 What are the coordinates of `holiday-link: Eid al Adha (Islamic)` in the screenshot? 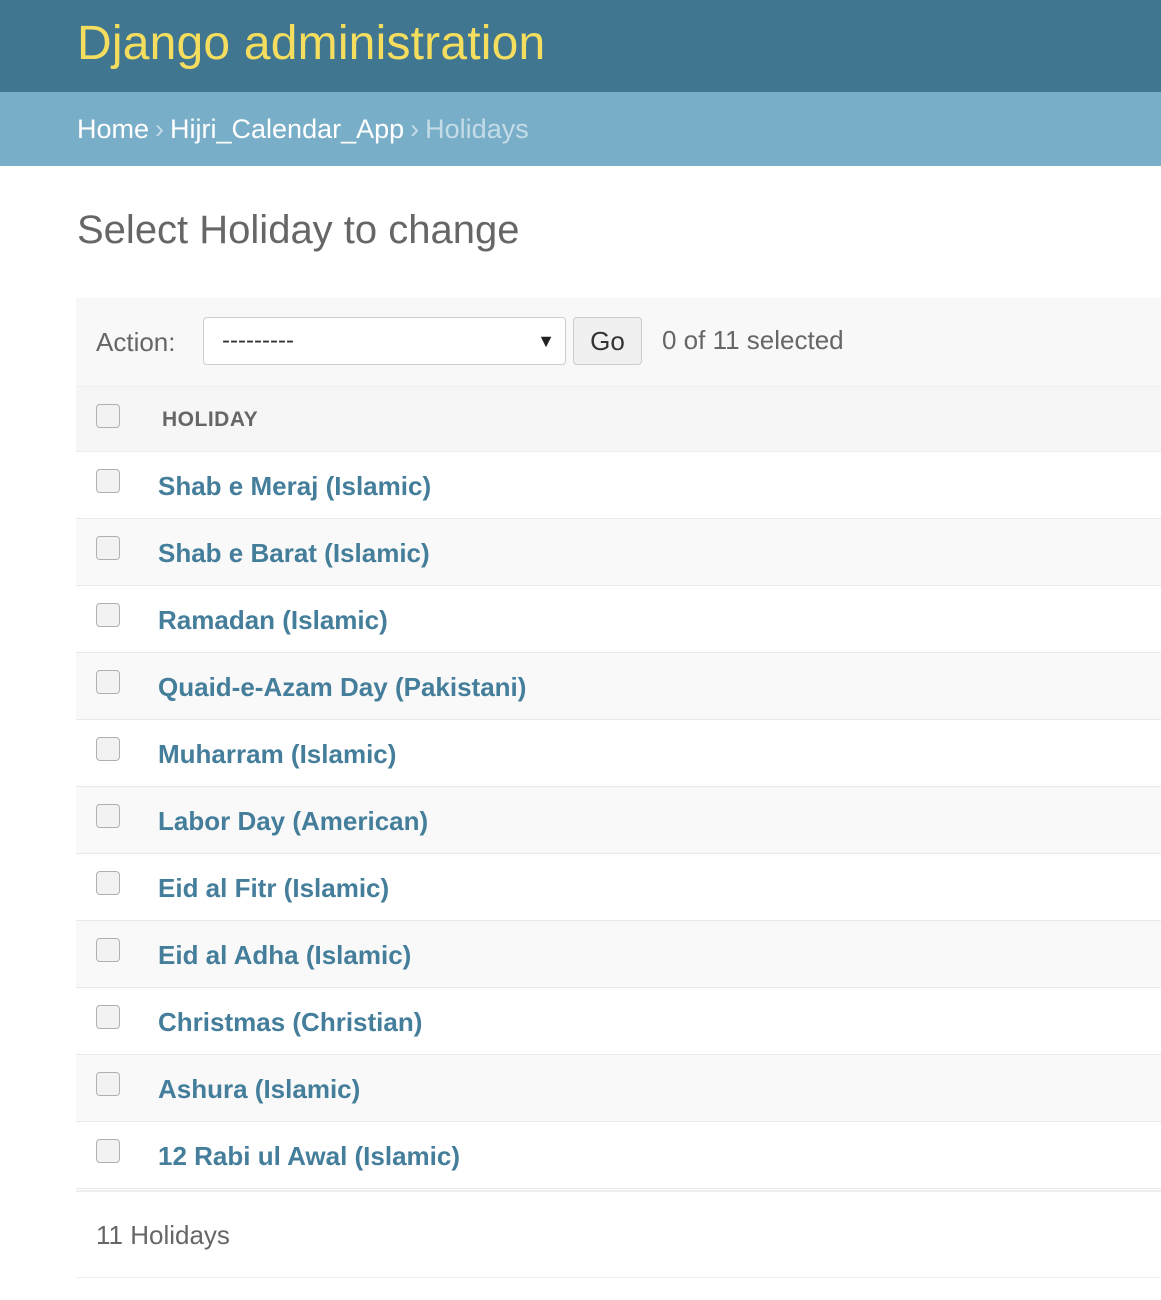 It's located at (284, 955).